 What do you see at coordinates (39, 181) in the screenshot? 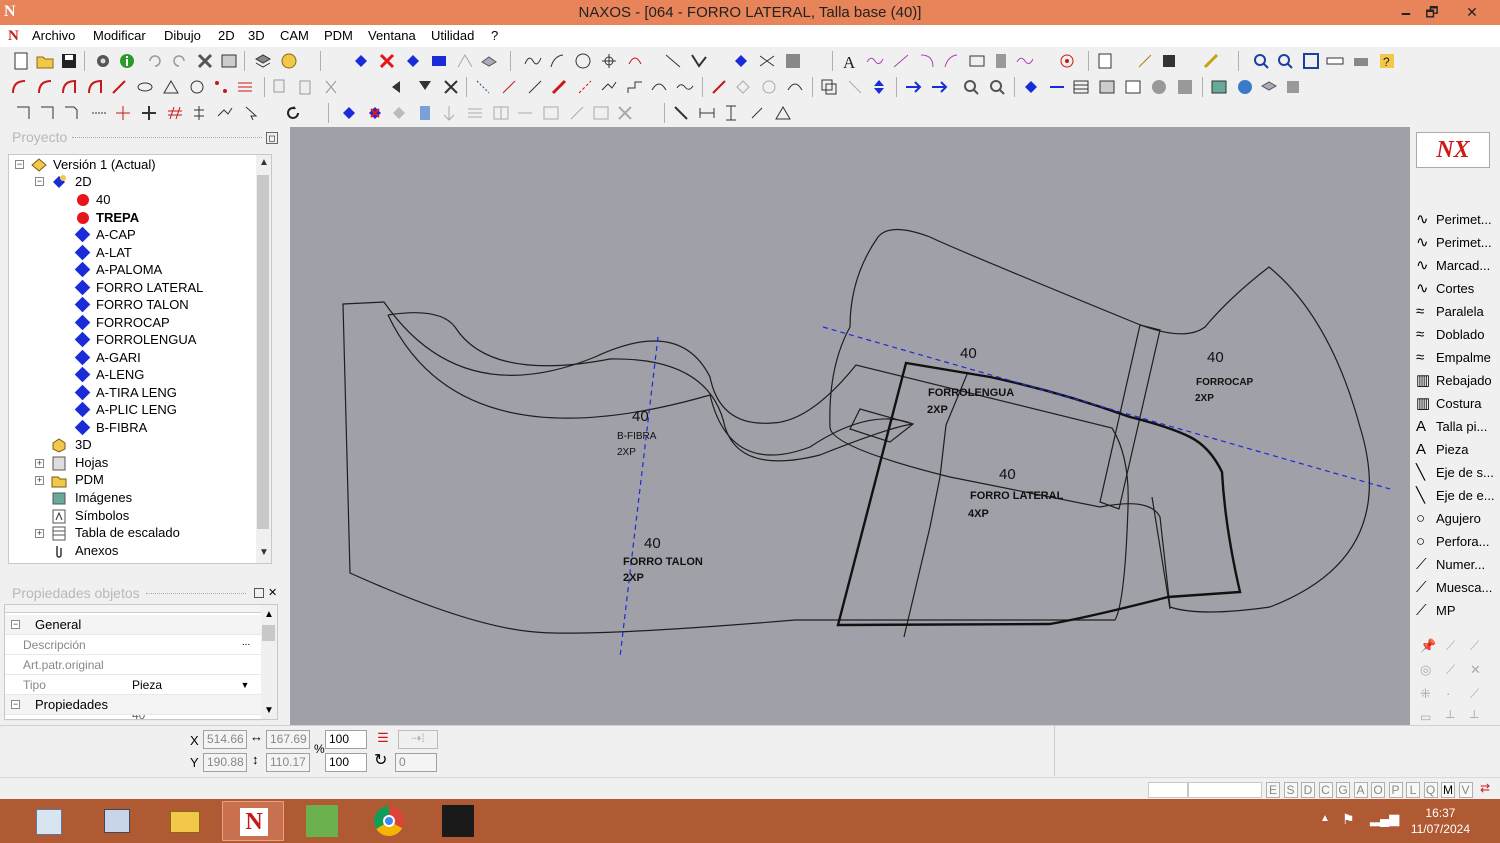
I see `tree-collapse-2d: −` at bounding box center [39, 181].